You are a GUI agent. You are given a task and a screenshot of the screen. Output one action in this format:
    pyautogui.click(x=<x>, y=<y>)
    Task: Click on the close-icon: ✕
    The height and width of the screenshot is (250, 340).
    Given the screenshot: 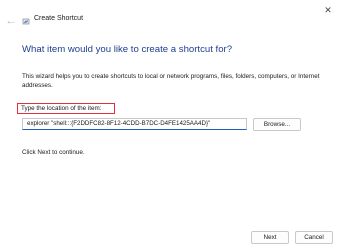 What is the action you would take?
    pyautogui.click(x=328, y=10)
    